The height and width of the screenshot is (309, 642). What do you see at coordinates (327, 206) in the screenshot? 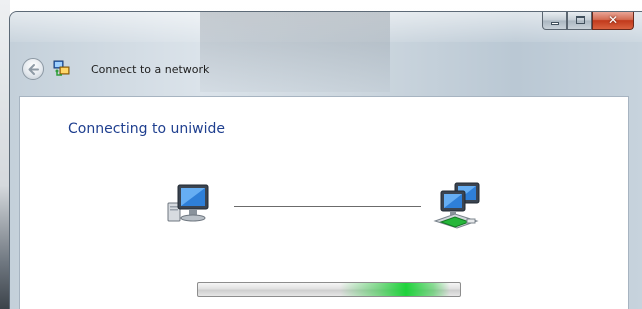
I see `connection-line` at bounding box center [327, 206].